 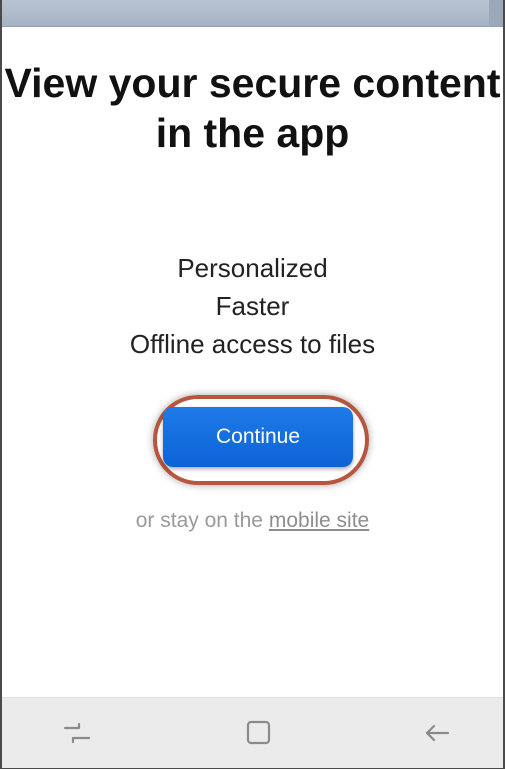 I want to click on feature-item: Offline access to files, so click(x=252, y=344).